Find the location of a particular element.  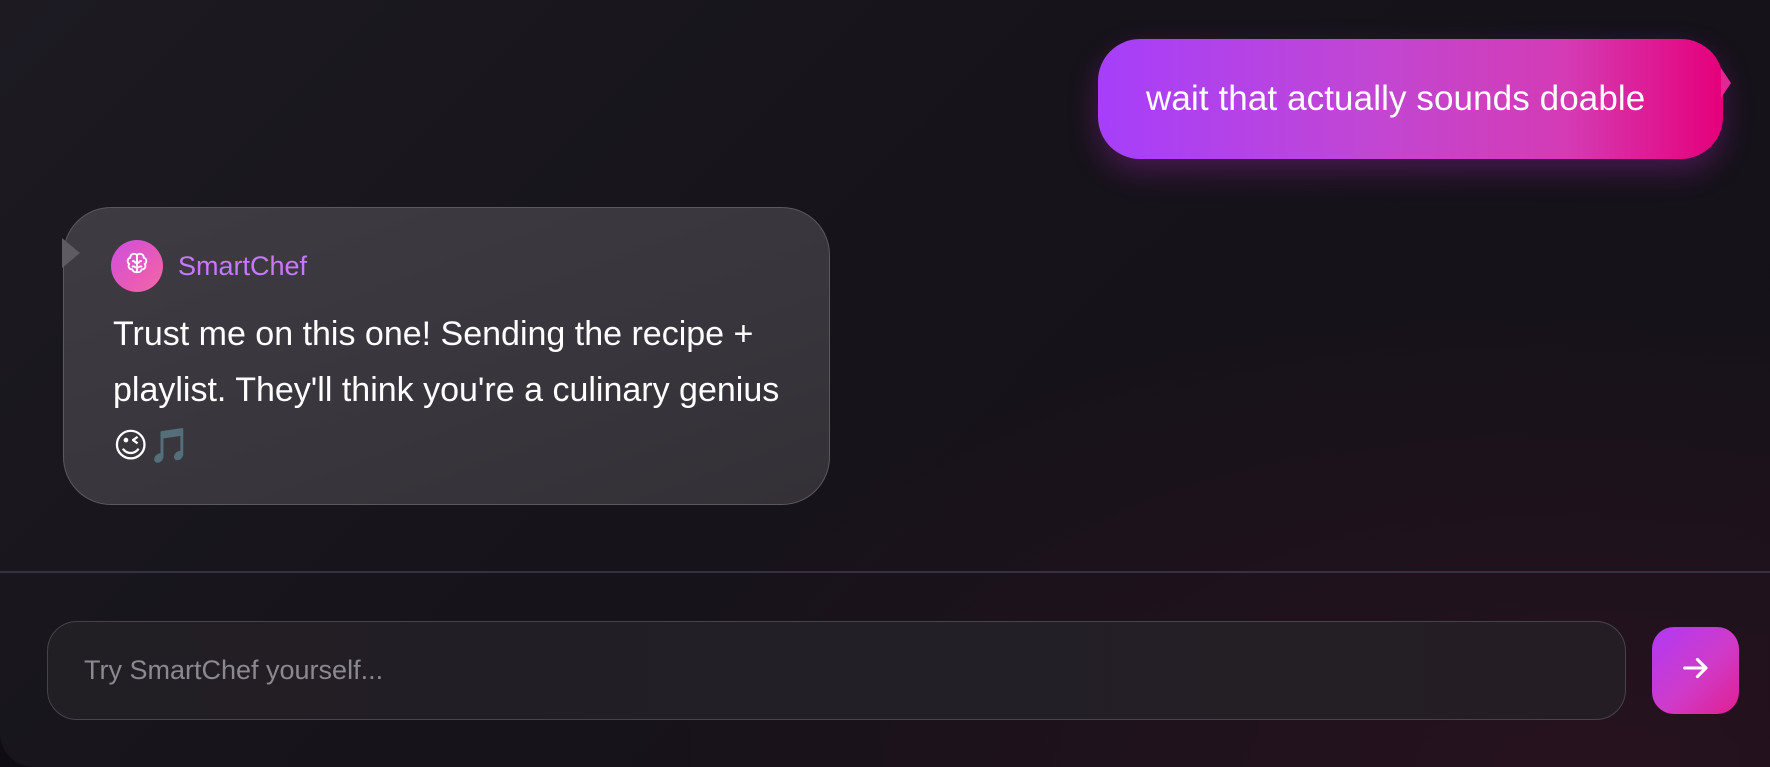

brain-icon is located at coordinates (137, 266).